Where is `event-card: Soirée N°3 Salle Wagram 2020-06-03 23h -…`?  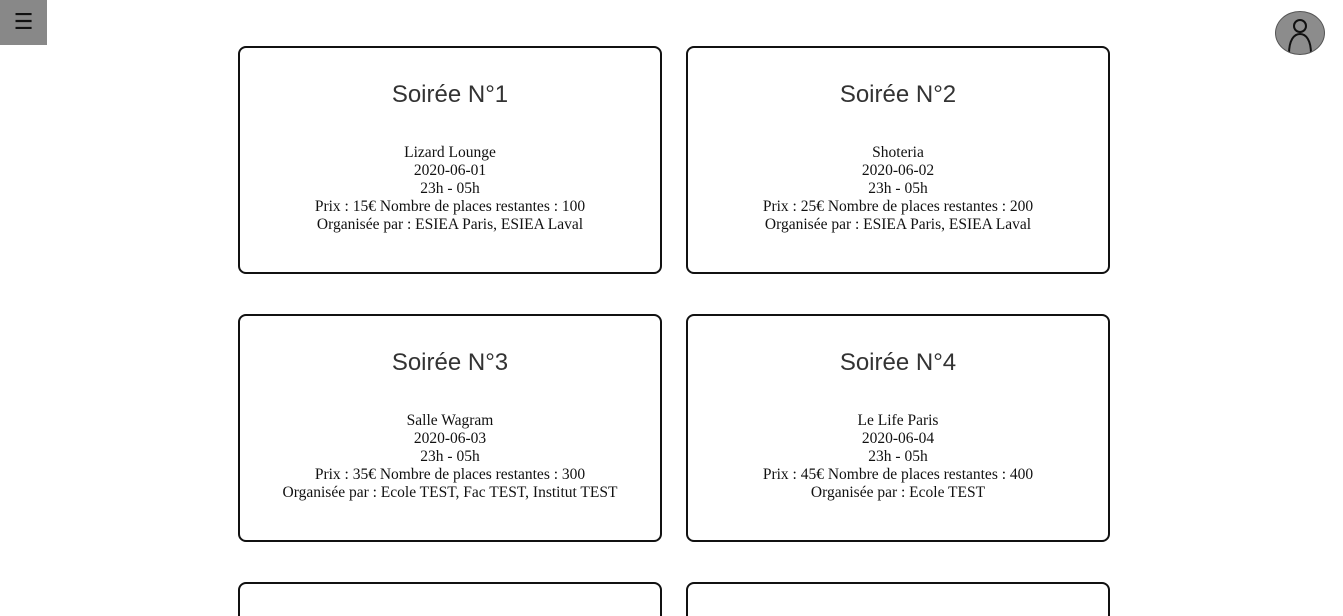 event-card: Soirée N°3 Salle Wagram 2020-06-03 23h -… is located at coordinates (450, 428).